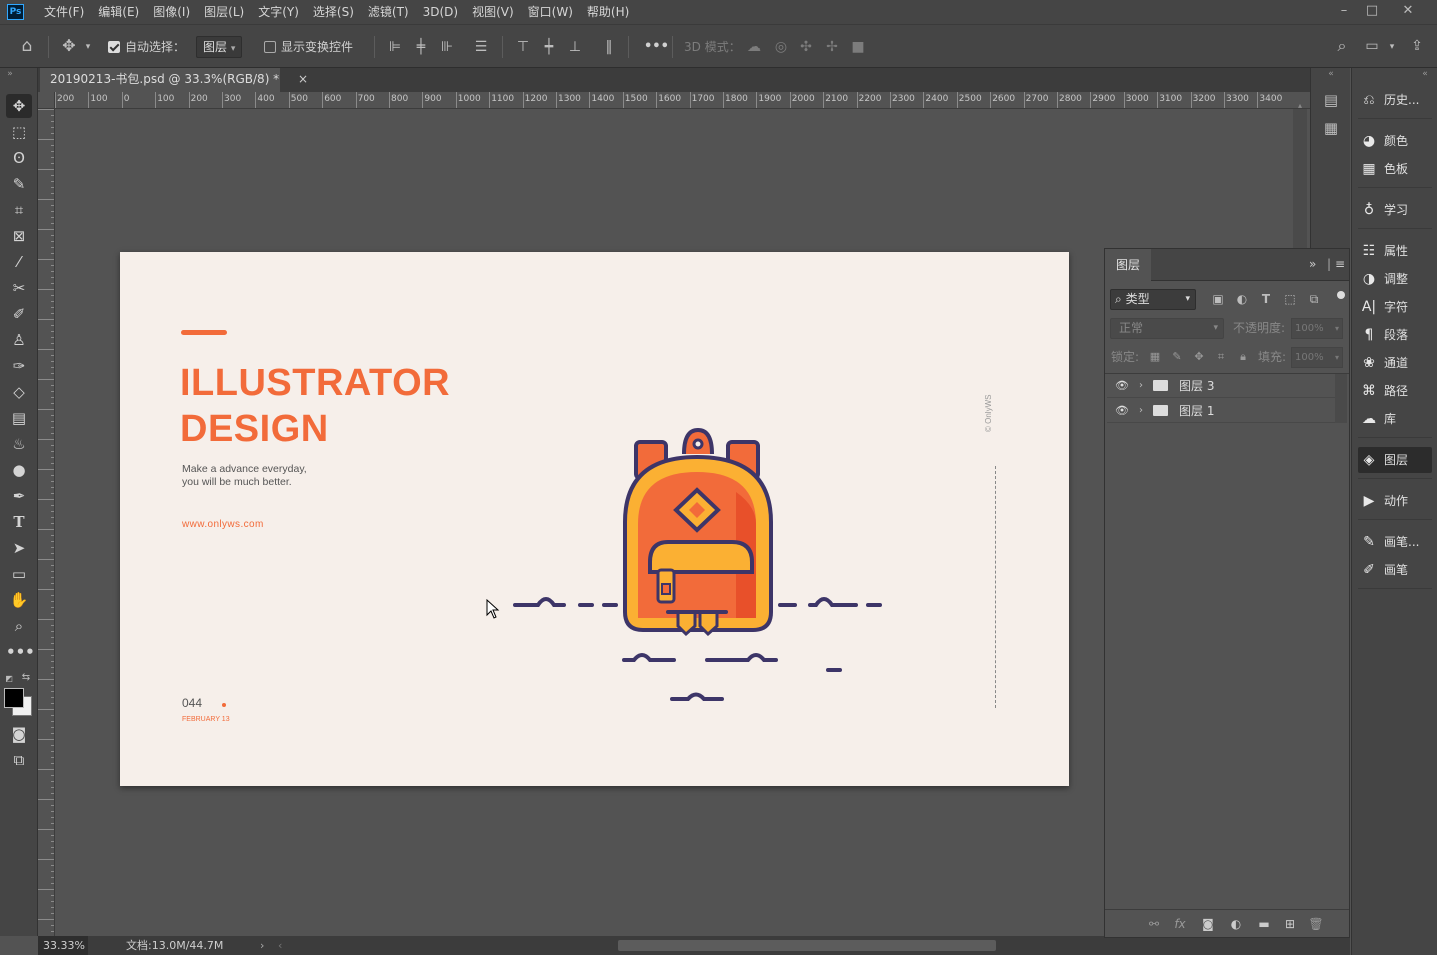  Describe the element at coordinates (609, 47) in the screenshot. I see `distribute-vertical-icon: ‖` at that location.